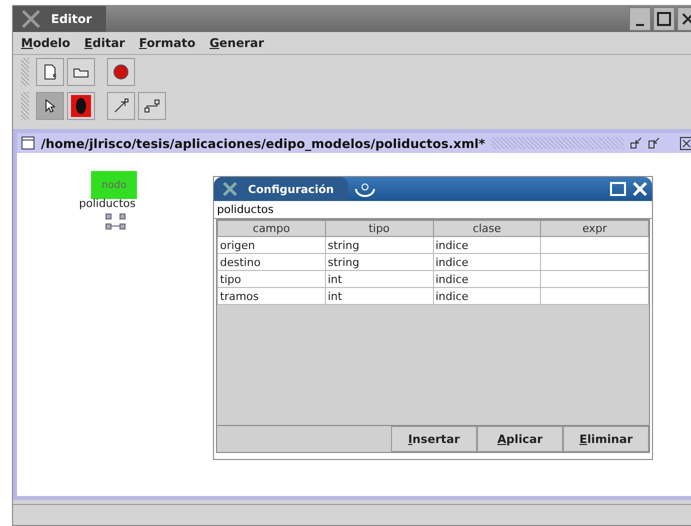  Describe the element at coordinates (640, 25) in the screenshot. I see `minimize-icon` at that location.